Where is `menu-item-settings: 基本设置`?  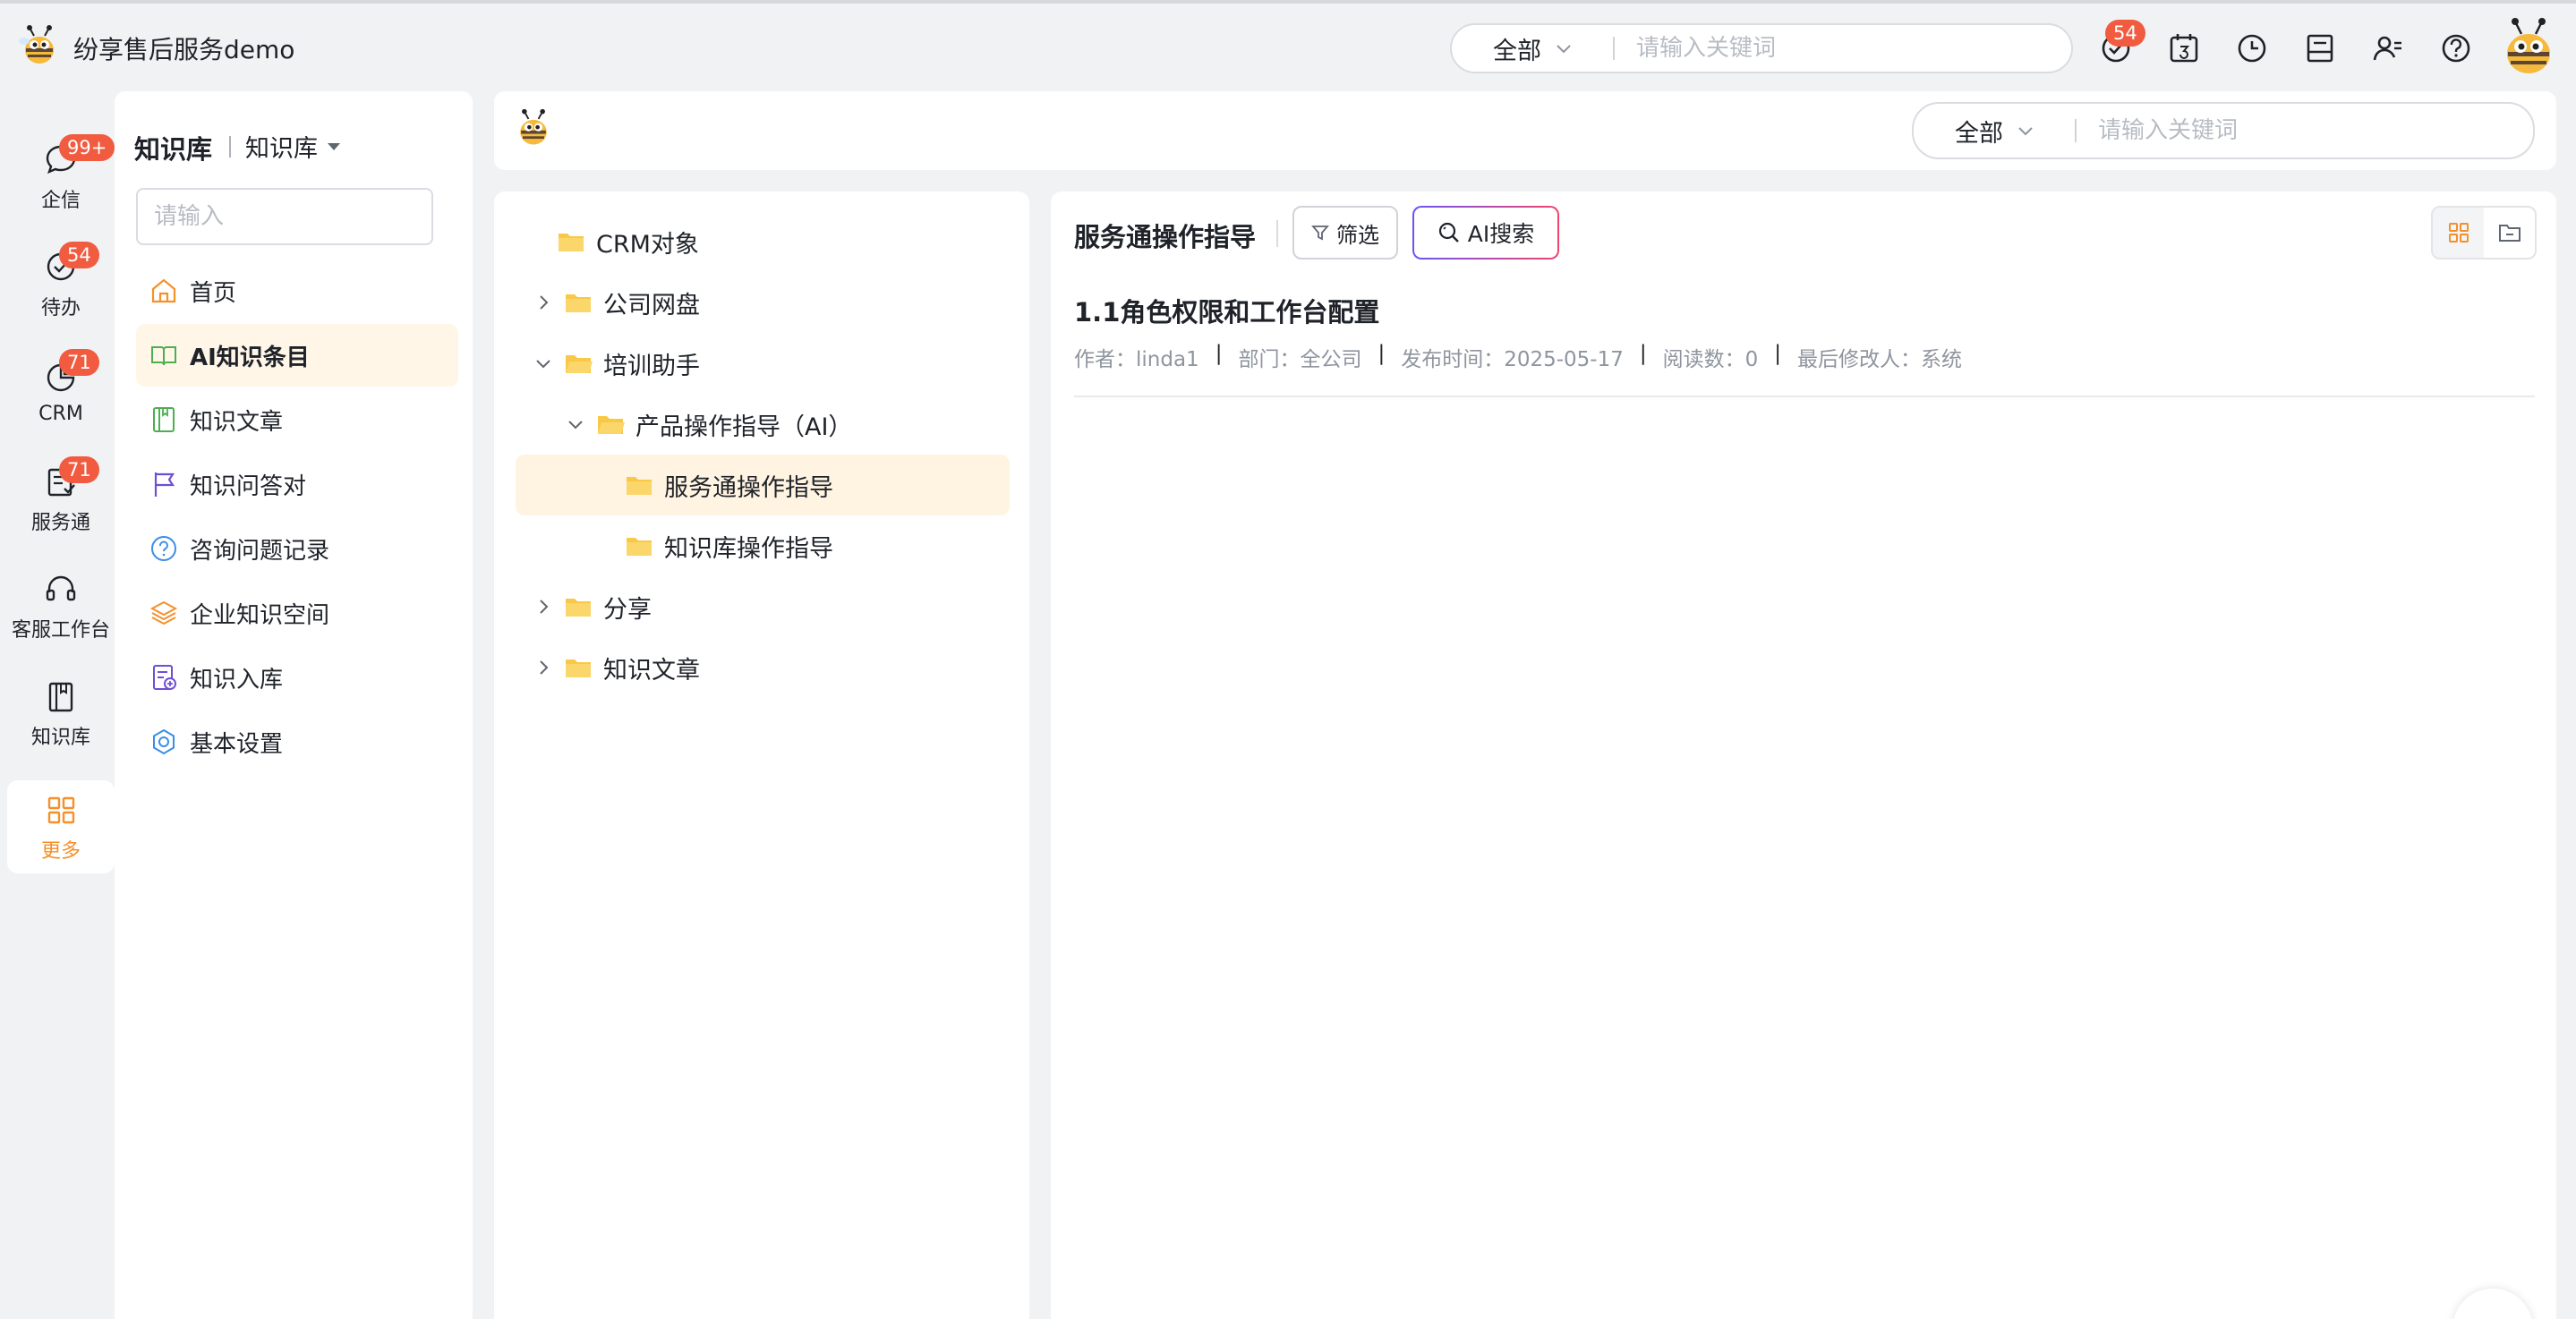 menu-item-settings: 基本设置 is located at coordinates (297, 742).